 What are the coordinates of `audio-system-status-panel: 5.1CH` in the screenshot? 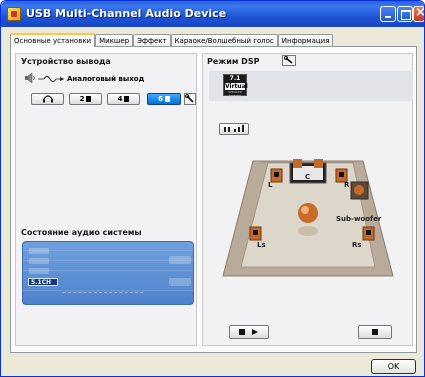 It's located at (108, 273).